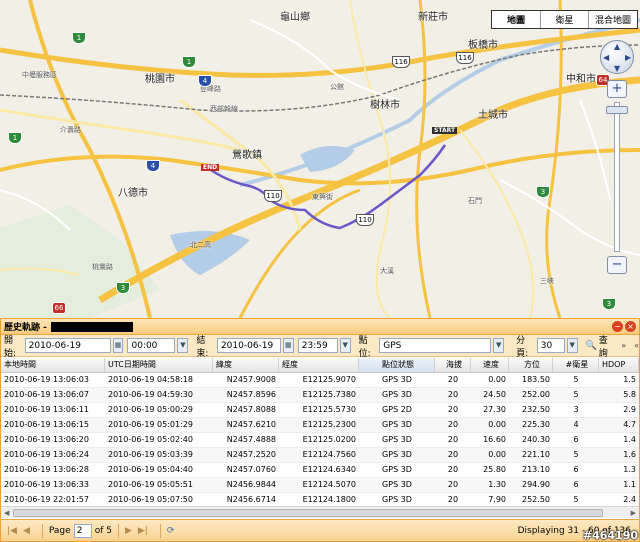 The image size is (640, 542). I want to click on pan-up-icon: ▲, so click(617, 46).